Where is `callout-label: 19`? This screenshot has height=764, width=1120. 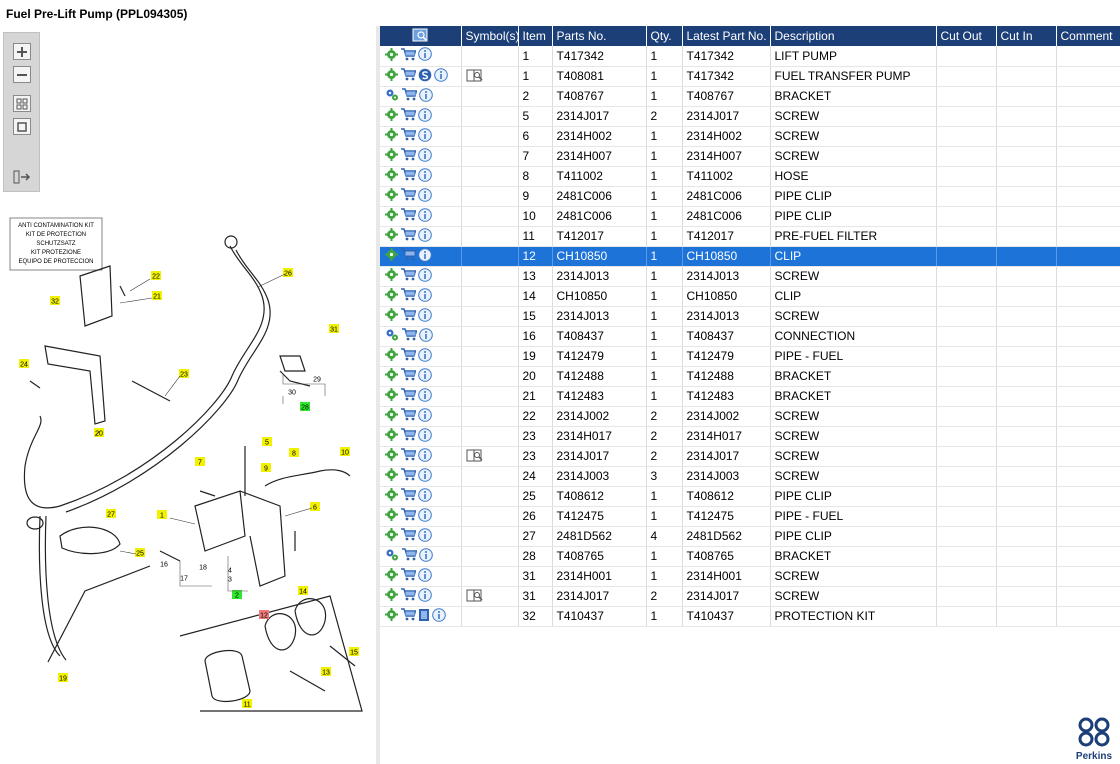
callout-label: 19 is located at coordinates (63, 678).